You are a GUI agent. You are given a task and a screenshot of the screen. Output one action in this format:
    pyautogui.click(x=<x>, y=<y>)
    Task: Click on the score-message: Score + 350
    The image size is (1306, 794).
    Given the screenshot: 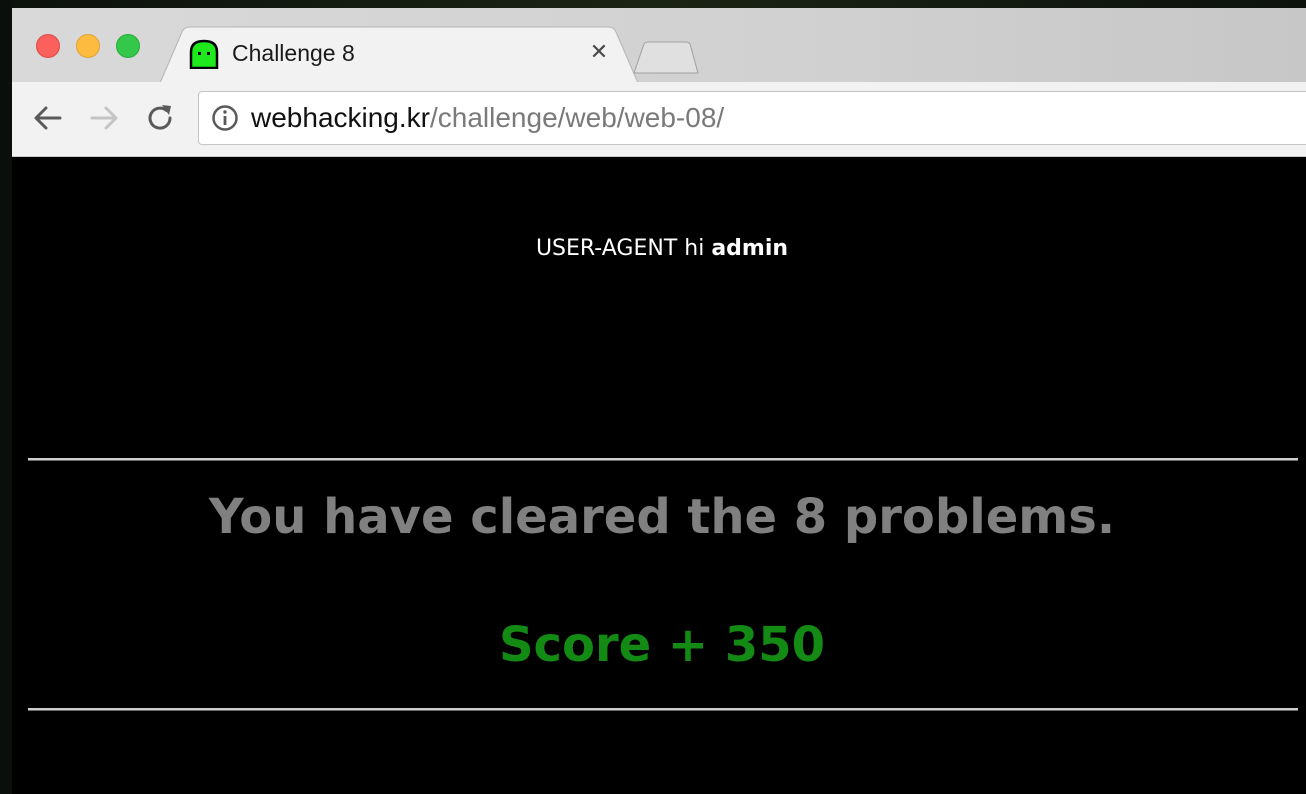 What is the action you would take?
    pyautogui.click(x=662, y=645)
    